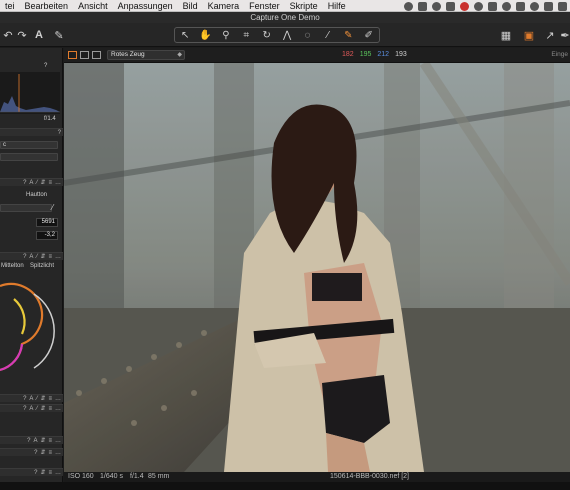  Describe the element at coordinates (179, 55) in the screenshot. I see `chevron-down-icon: ◆` at that location.